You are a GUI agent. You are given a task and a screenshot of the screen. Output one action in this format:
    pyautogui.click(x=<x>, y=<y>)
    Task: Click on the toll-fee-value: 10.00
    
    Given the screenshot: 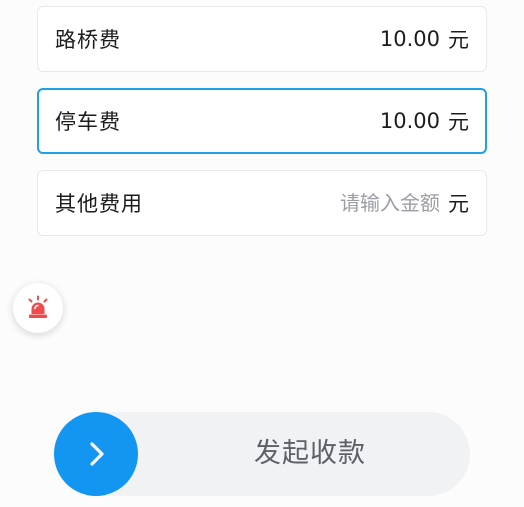 What is the action you would take?
    pyautogui.click(x=410, y=39)
    